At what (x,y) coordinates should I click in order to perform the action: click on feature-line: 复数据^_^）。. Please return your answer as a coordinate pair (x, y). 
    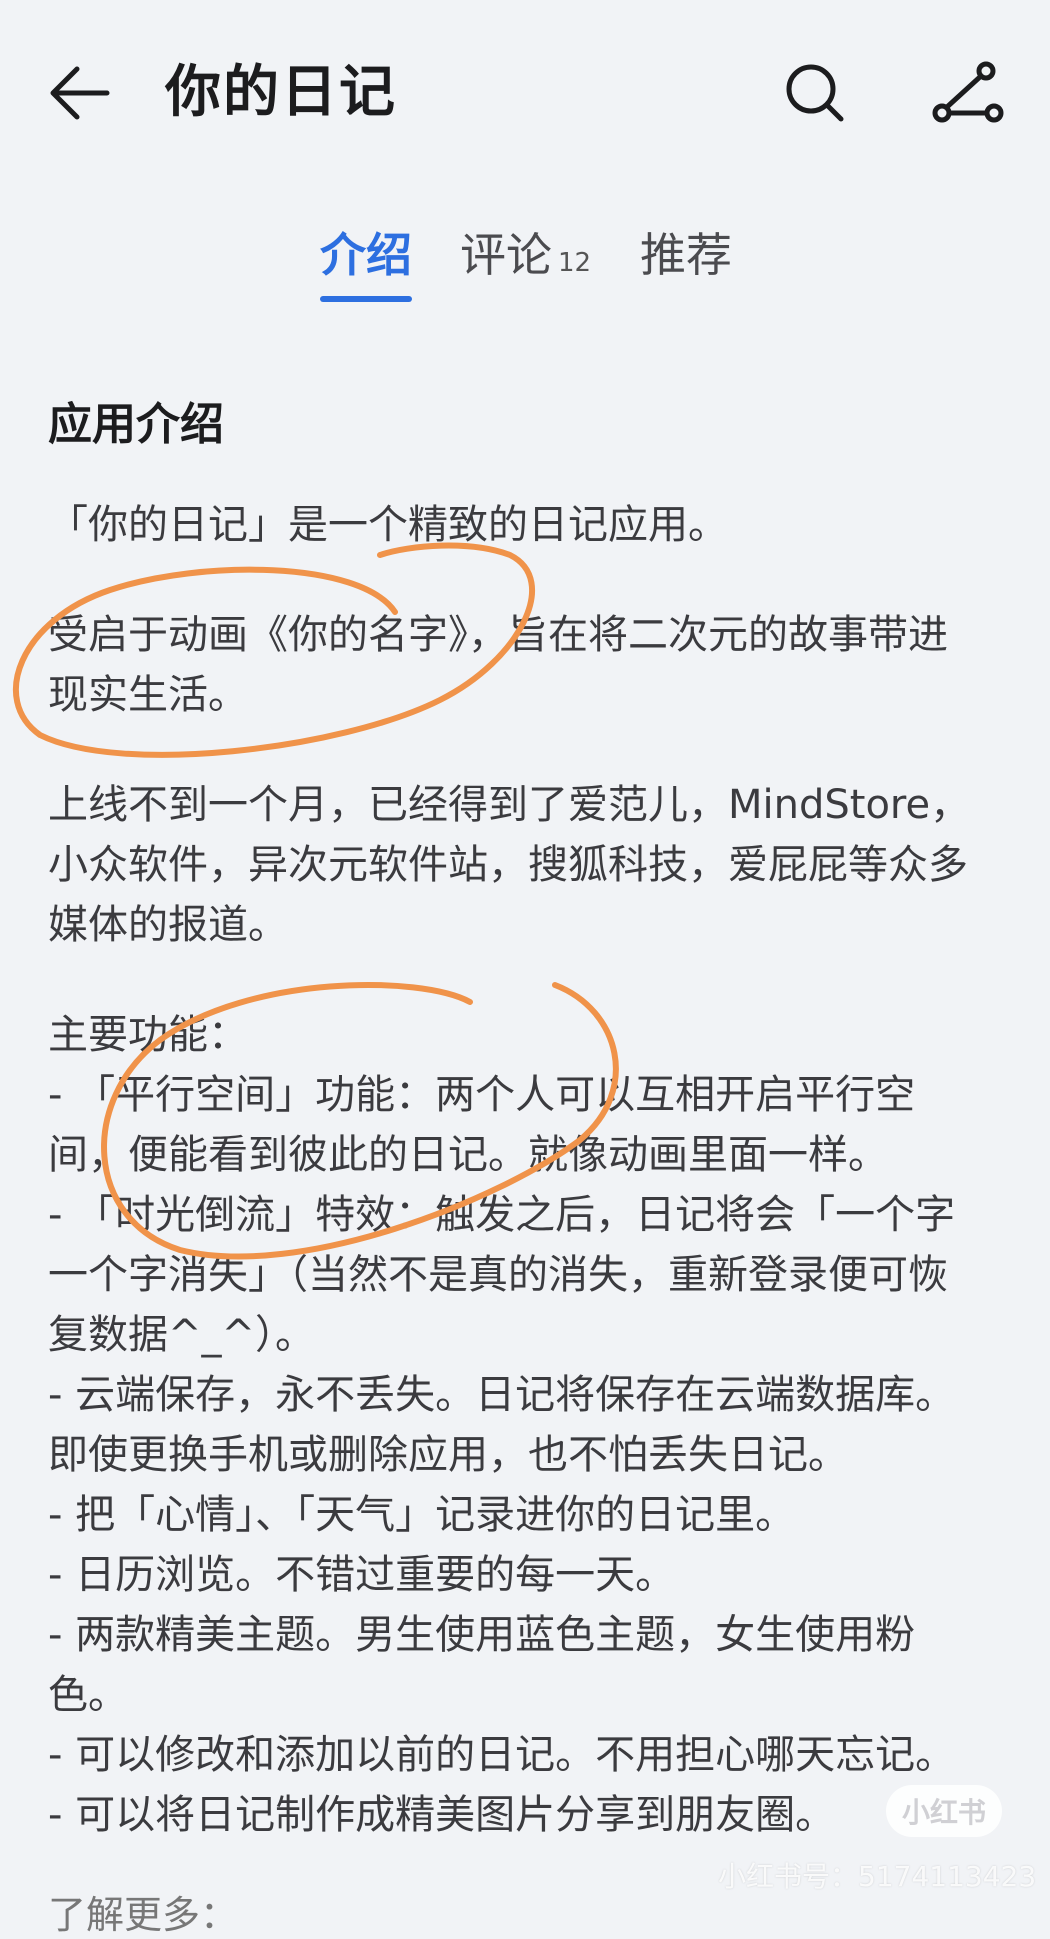
    Looking at the image, I should click on (182, 1335).